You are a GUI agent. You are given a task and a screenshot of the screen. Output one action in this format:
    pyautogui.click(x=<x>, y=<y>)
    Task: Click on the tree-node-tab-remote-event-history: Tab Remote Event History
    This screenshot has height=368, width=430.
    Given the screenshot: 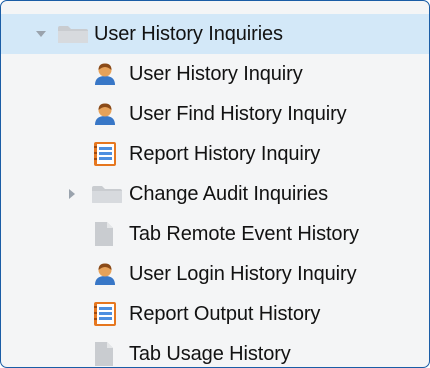 What is the action you would take?
    pyautogui.click(x=215, y=234)
    